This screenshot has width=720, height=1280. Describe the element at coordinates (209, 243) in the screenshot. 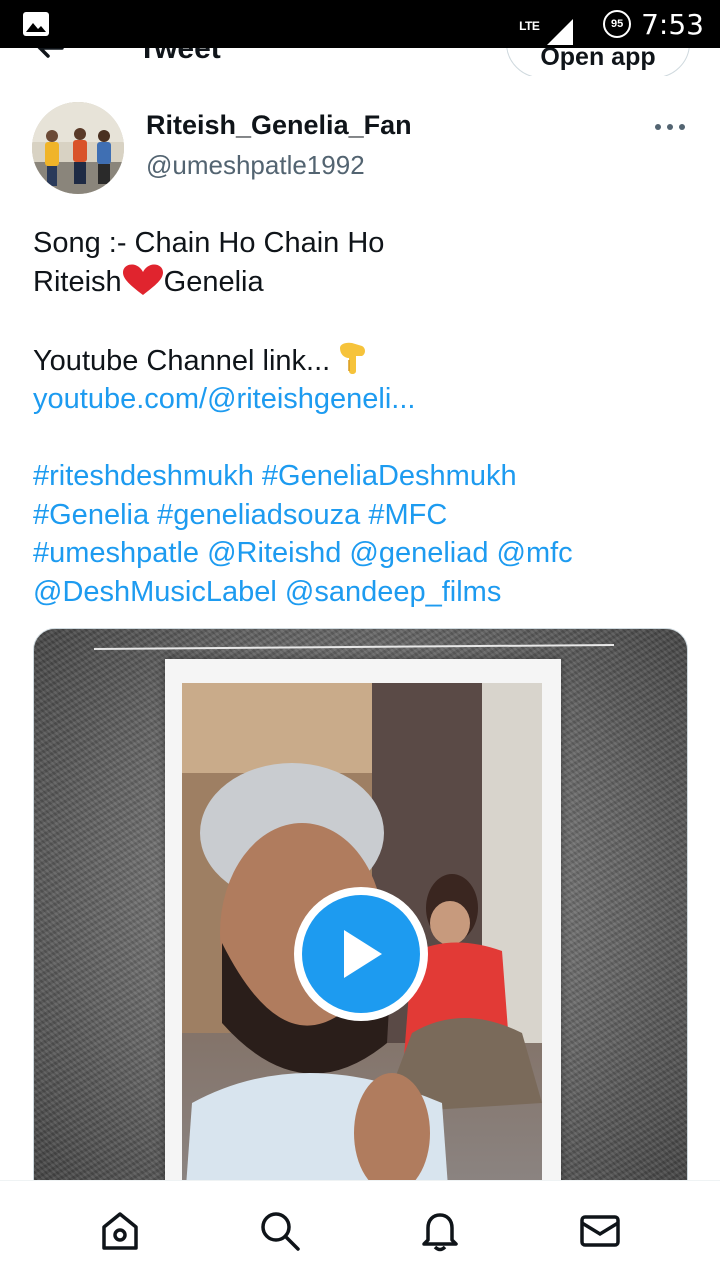

I see `tweet-line: Song :- Chain Ho Chain Ho` at that location.